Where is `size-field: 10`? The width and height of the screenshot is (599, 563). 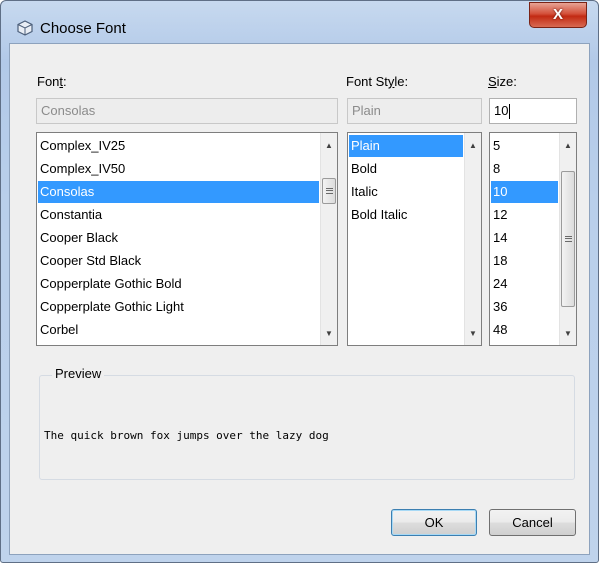 size-field: 10 is located at coordinates (533, 111).